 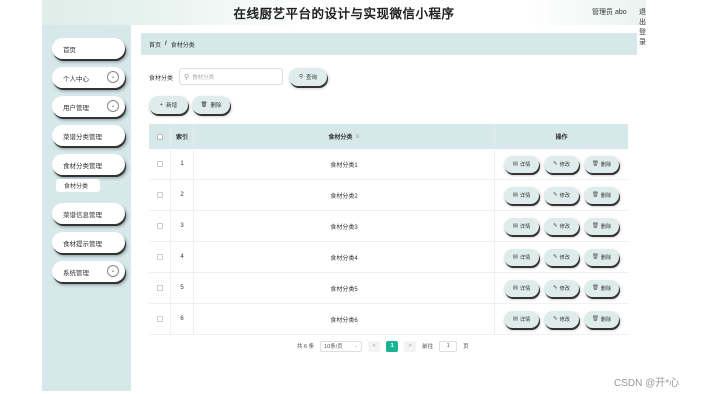 I want to click on table-row: 3 食材分类3 ▤ 详情 ✎ 修改 🗑 删除, so click(x=388, y=226).